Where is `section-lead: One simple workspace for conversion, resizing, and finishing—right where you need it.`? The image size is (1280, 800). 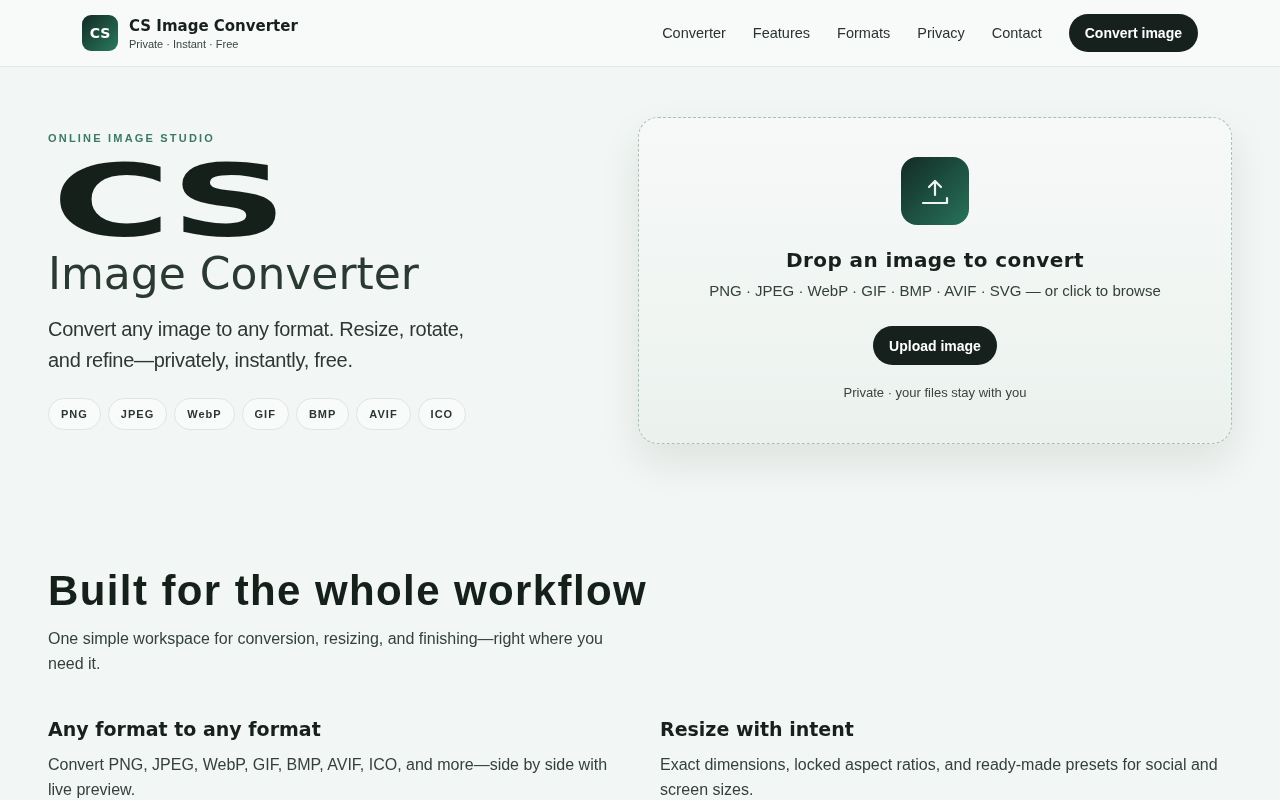 section-lead: One simple workspace for conversion, resizing, and finishing—right where you need it. is located at coordinates (326, 651).